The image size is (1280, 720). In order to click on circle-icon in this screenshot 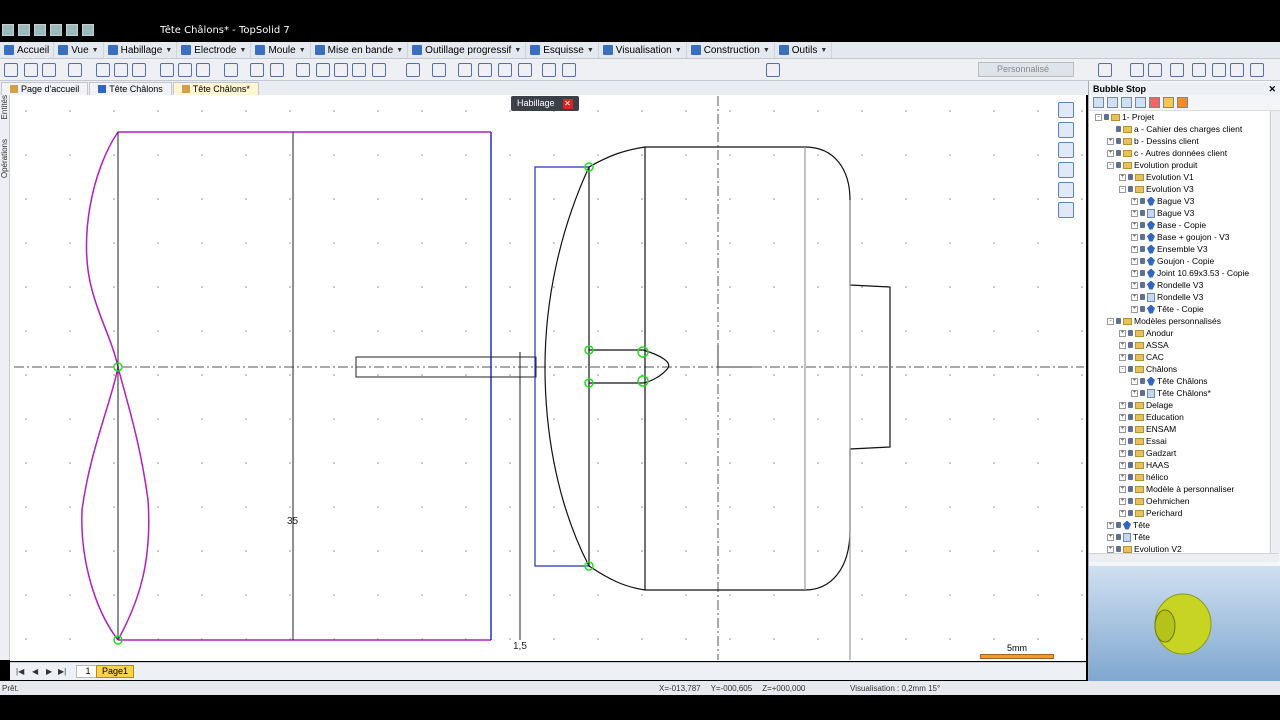, I will do `click(167, 70)`.